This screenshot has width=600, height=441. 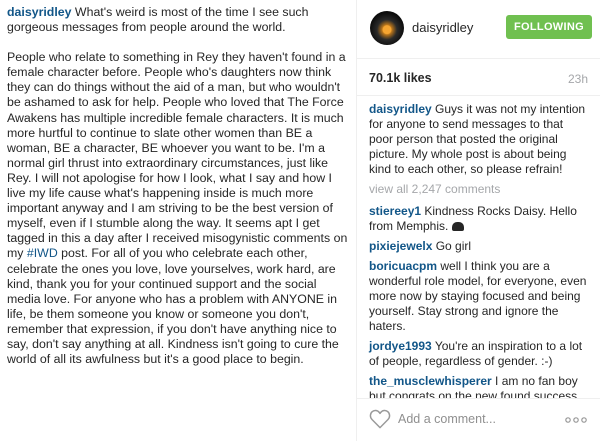 What do you see at coordinates (478, 29) in the screenshot?
I see `post-header: daisyridley FOLLOWING` at bounding box center [478, 29].